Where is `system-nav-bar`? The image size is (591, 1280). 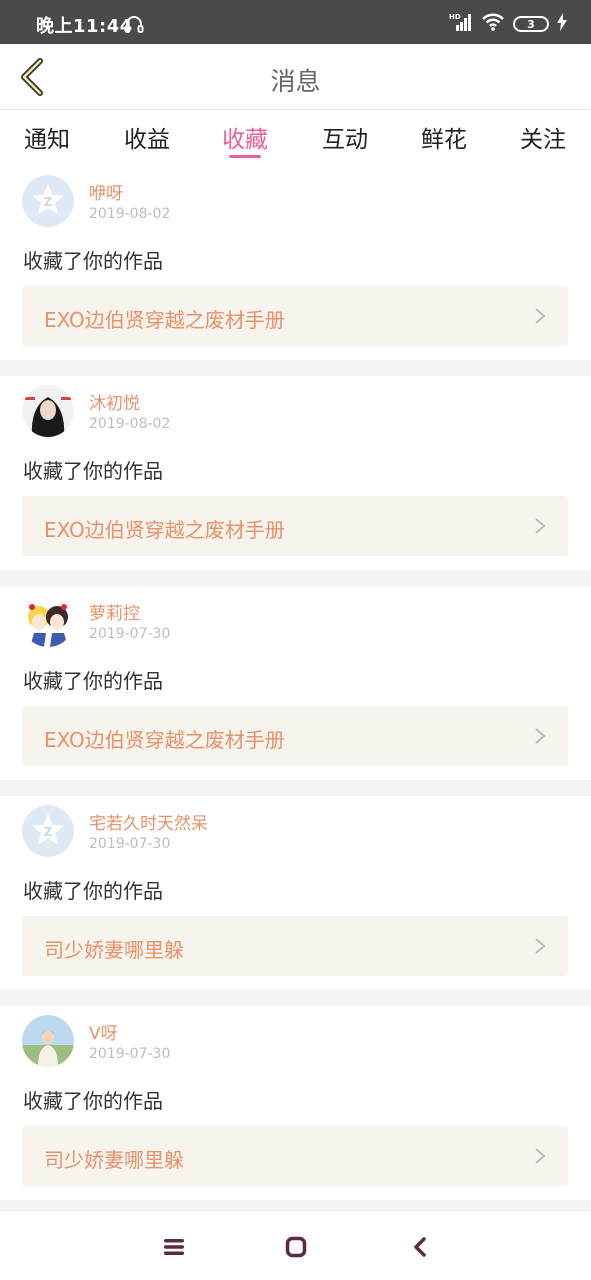 system-nav-bar is located at coordinates (295, 1245).